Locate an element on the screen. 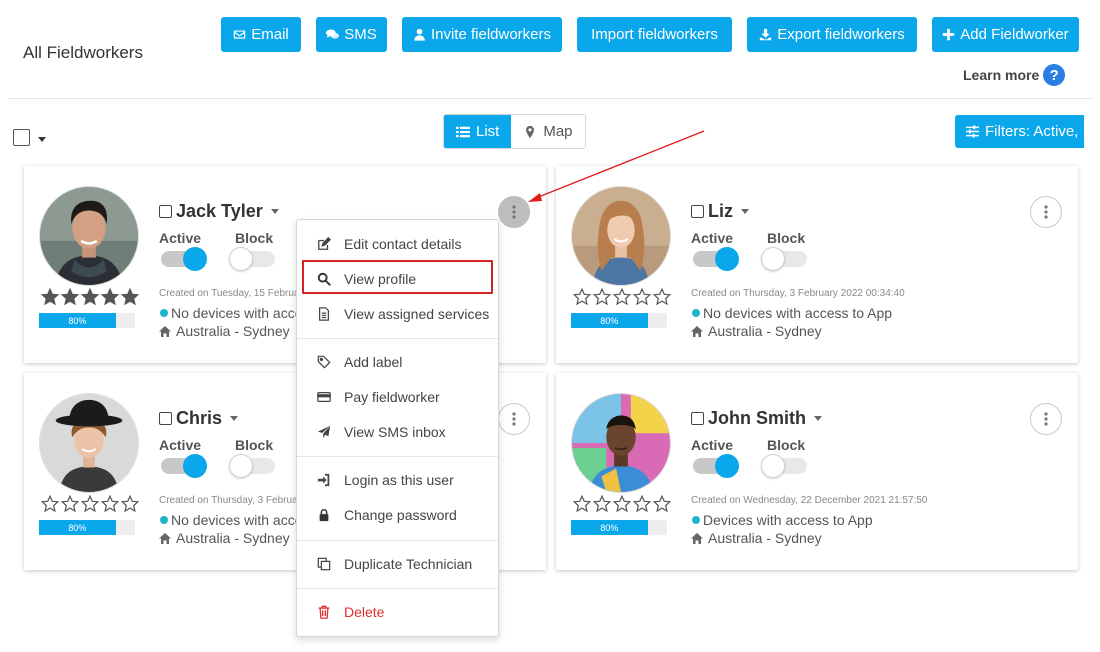  map-view-label: Map is located at coordinates (558, 131).